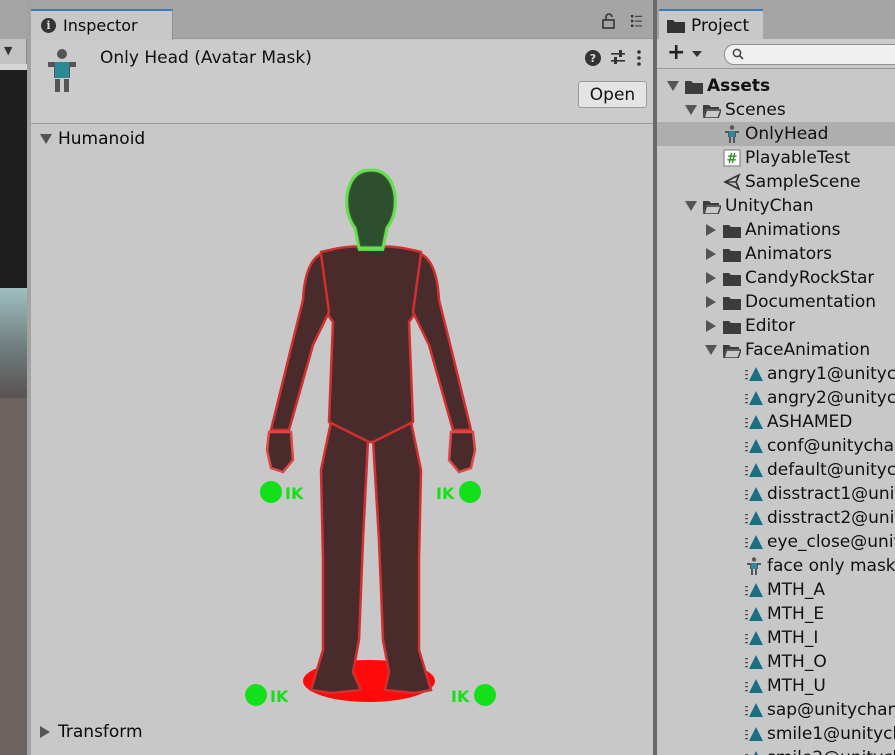 This screenshot has height=755, width=895. Describe the element at coordinates (13, 19) in the screenshot. I see `scene-tabstrip` at that location.